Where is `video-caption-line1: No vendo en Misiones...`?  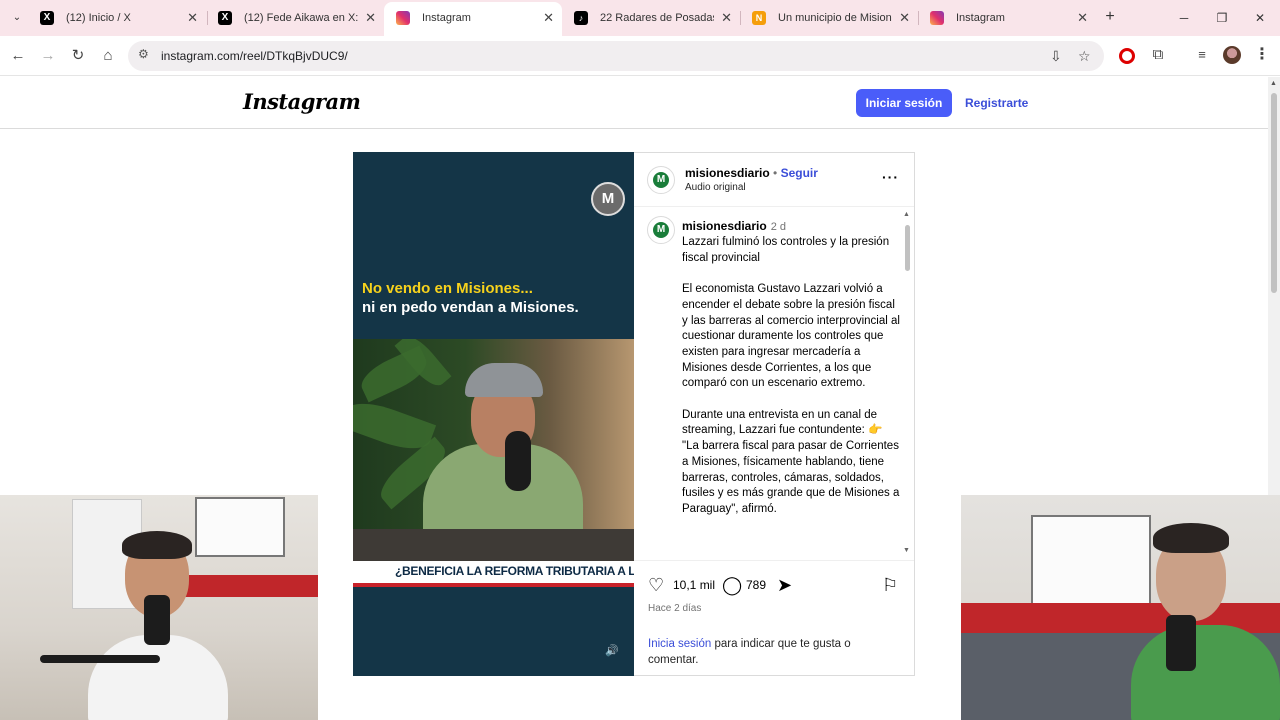
video-caption-line1: No vendo en Misiones... is located at coordinates (447, 288).